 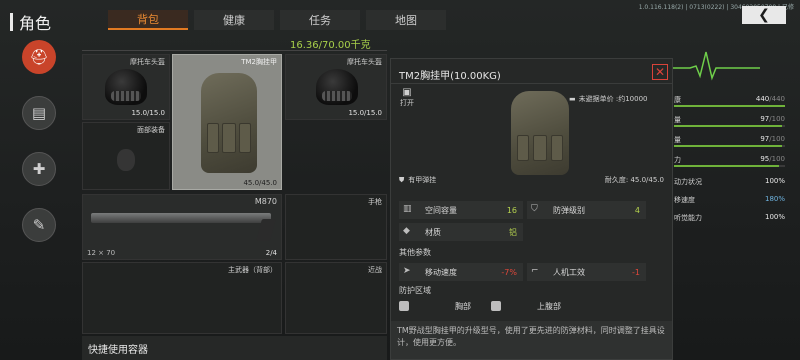 I want to click on open-label: 打开, so click(x=407, y=103).